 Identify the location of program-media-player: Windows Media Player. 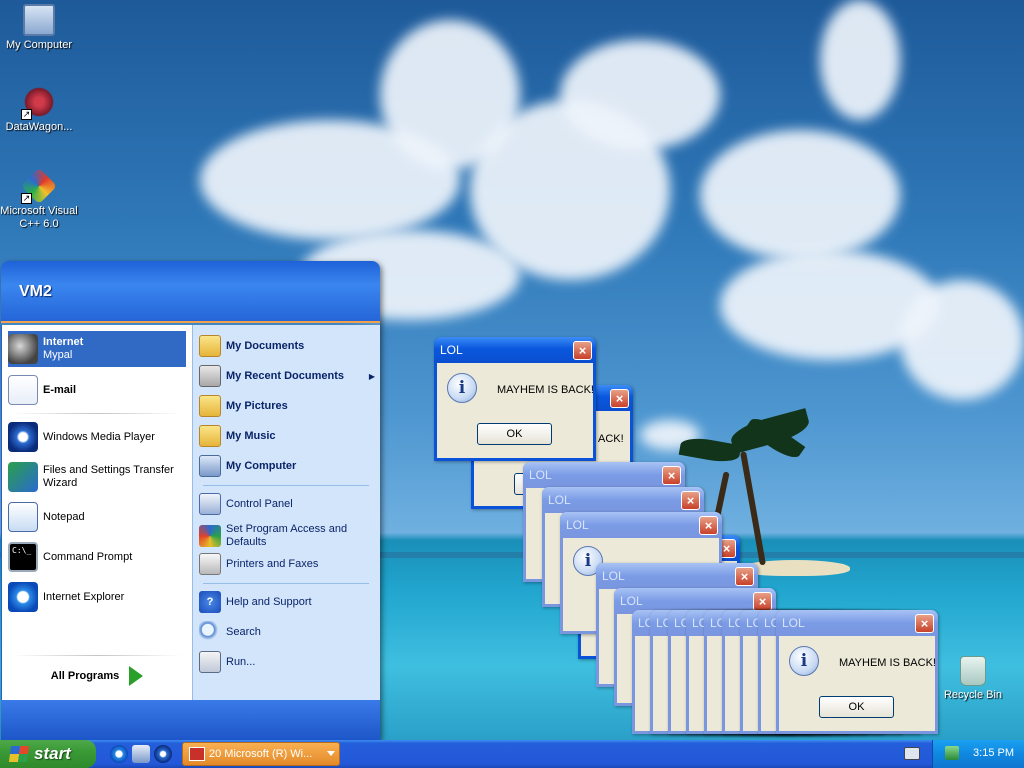
(97, 437).